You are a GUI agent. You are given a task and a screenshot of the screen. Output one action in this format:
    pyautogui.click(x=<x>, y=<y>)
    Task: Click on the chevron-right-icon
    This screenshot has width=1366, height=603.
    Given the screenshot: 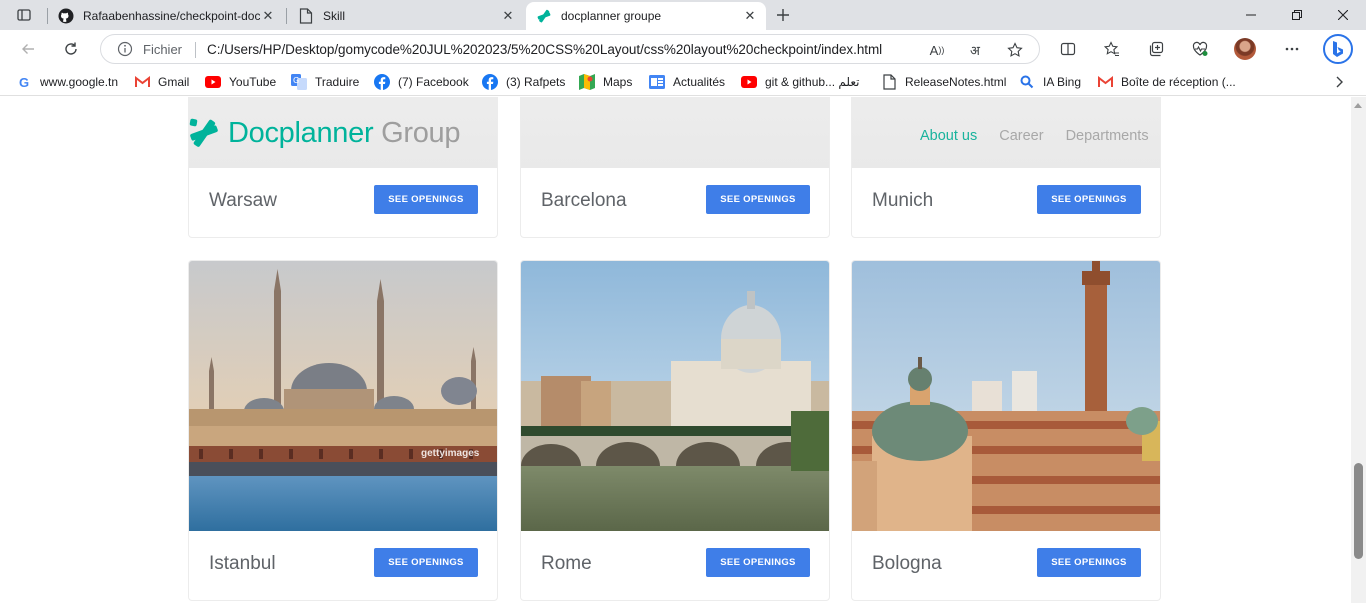 What is the action you would take?
    pyautogui.click(x=1339, y=82)
    